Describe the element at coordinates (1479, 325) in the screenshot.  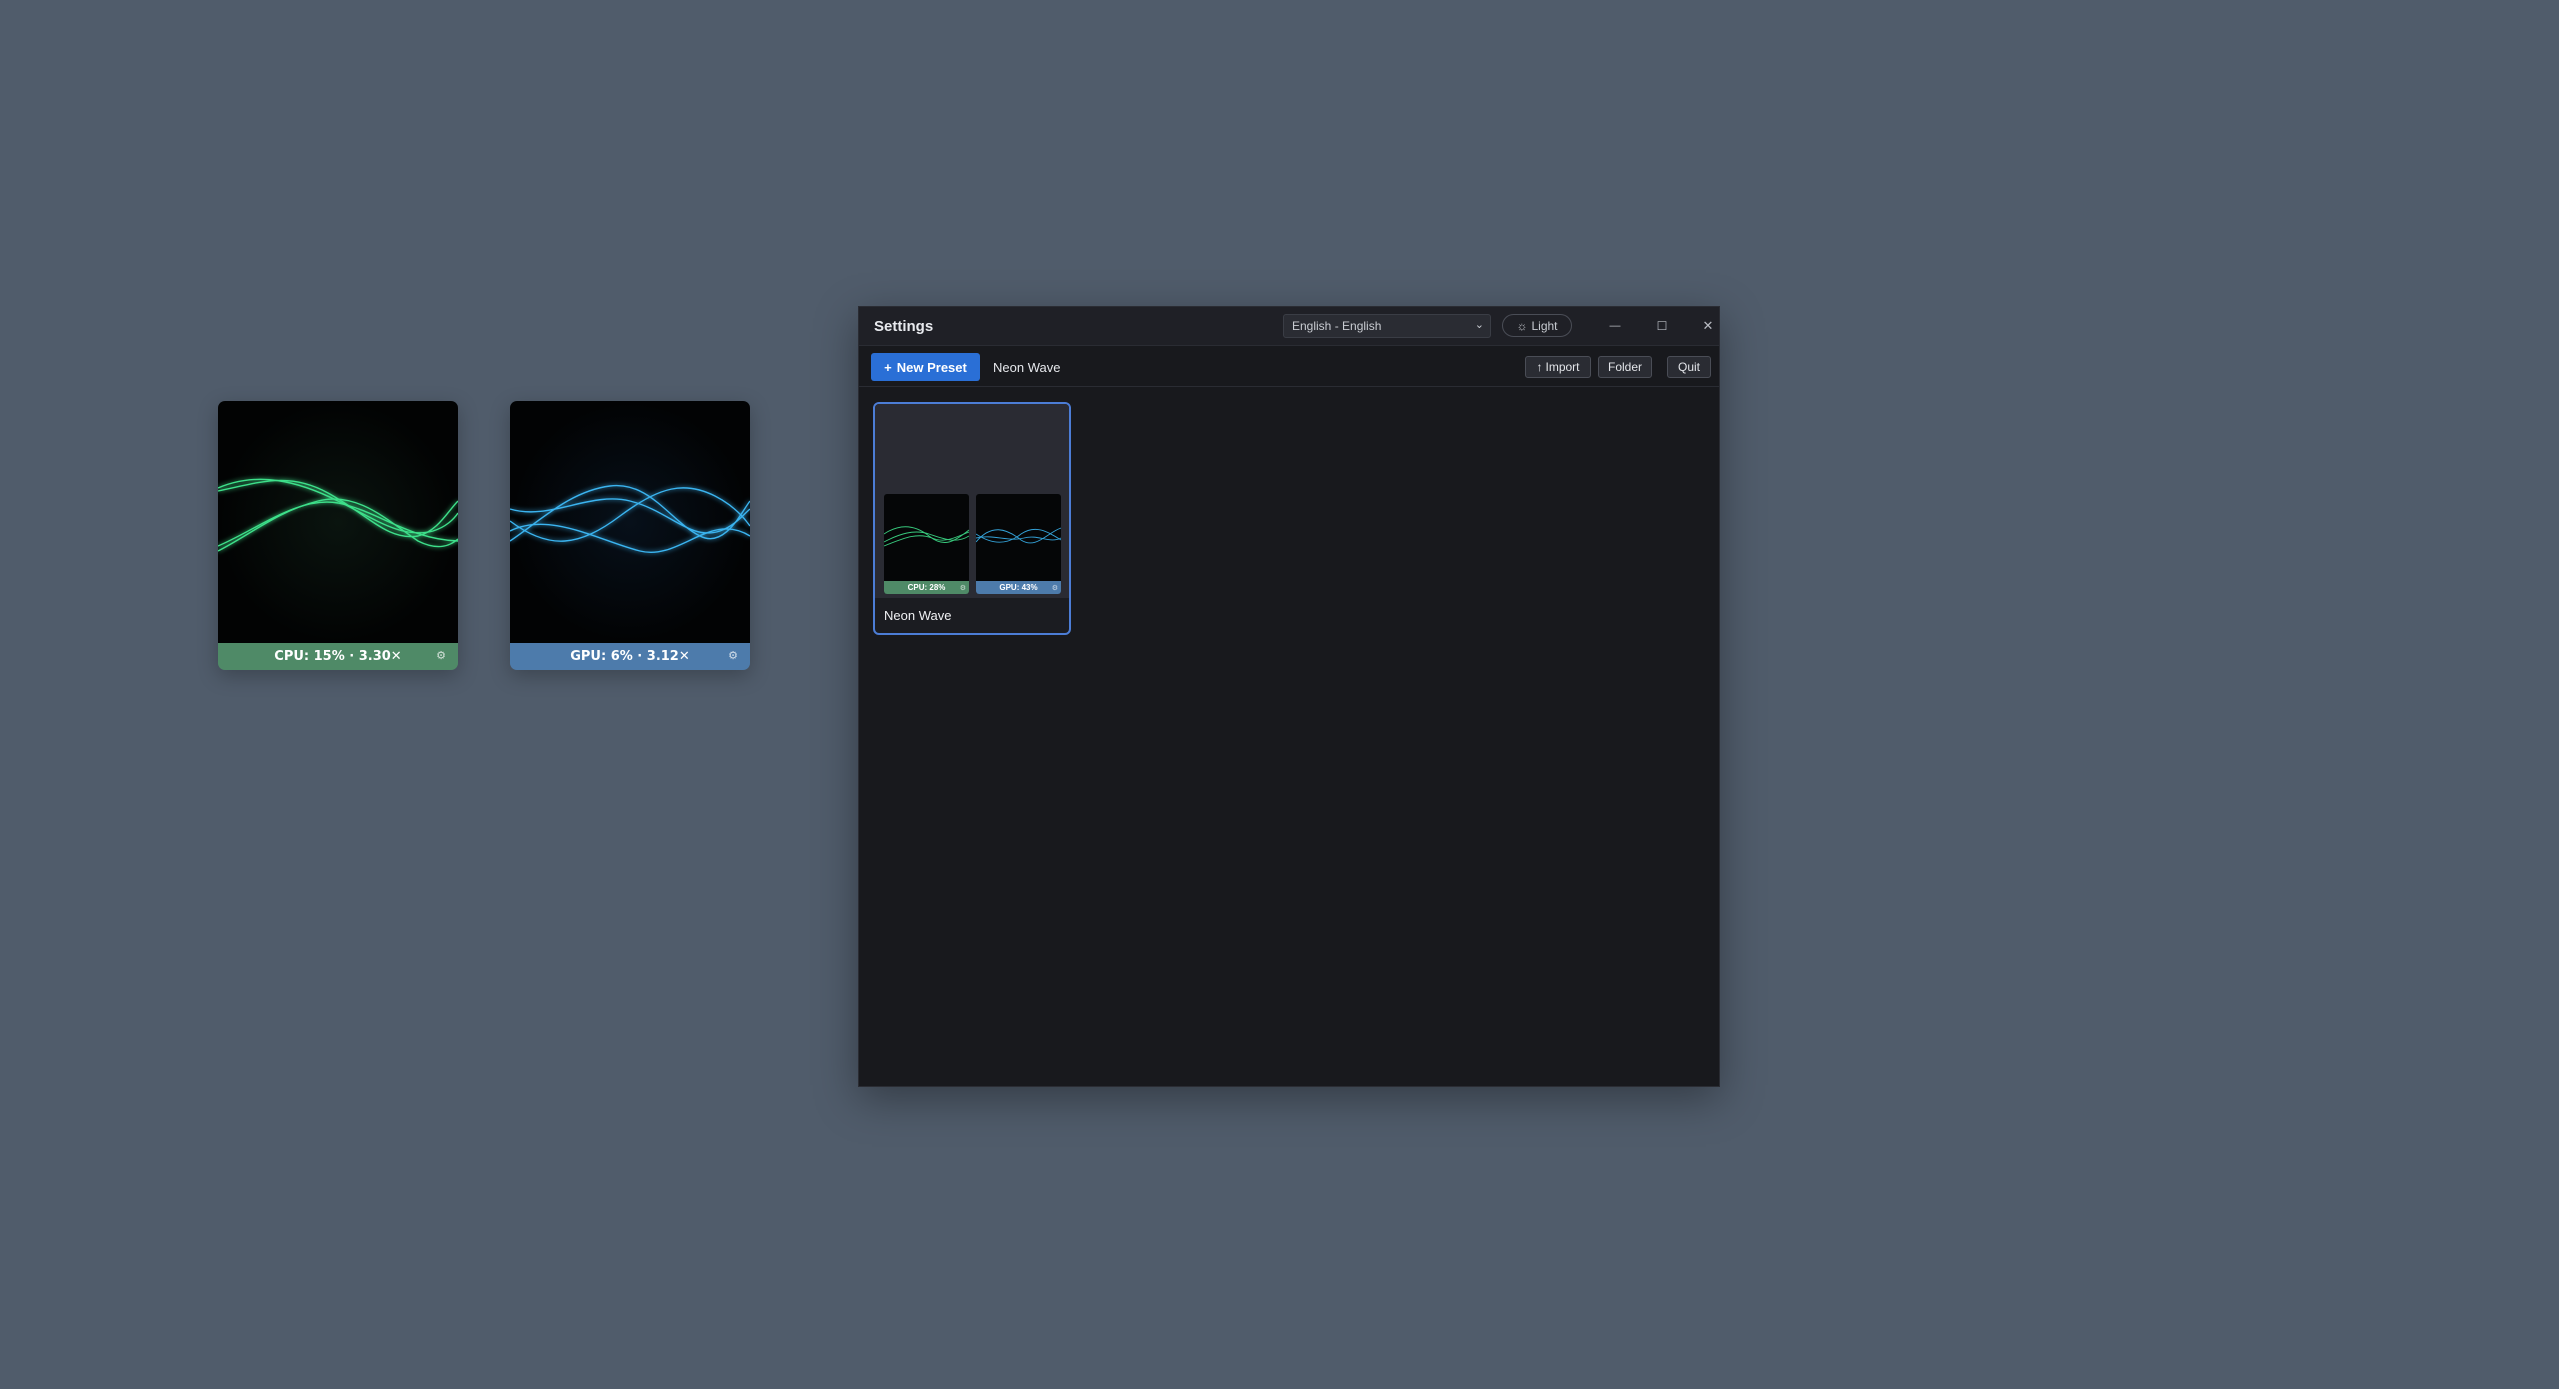
I see `chevron-down-icon: ⌄` at that location.